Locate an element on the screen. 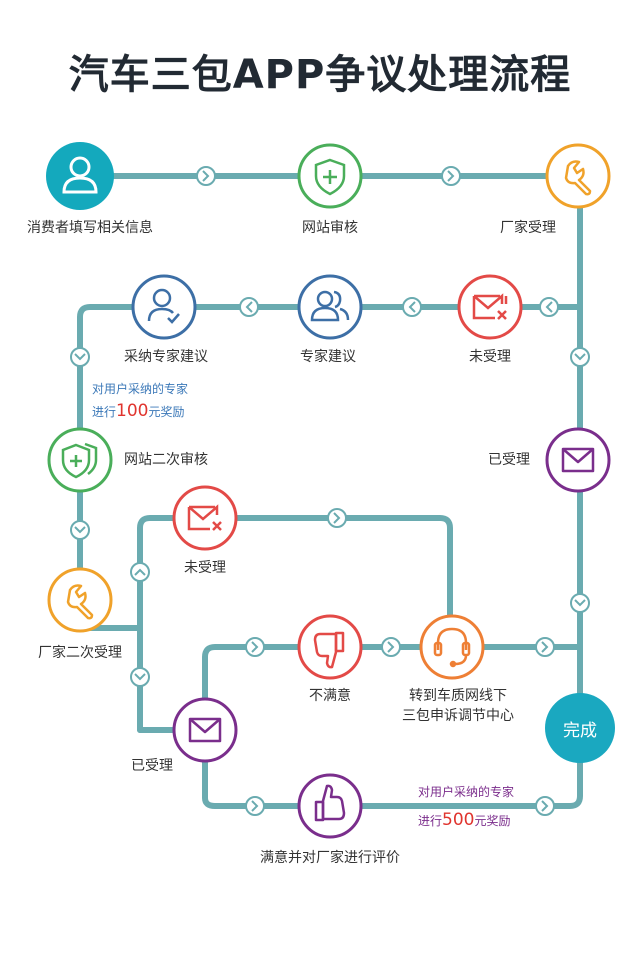 The image size is (640, 960). unsatisfied-node is located at coordinates (330, 647).